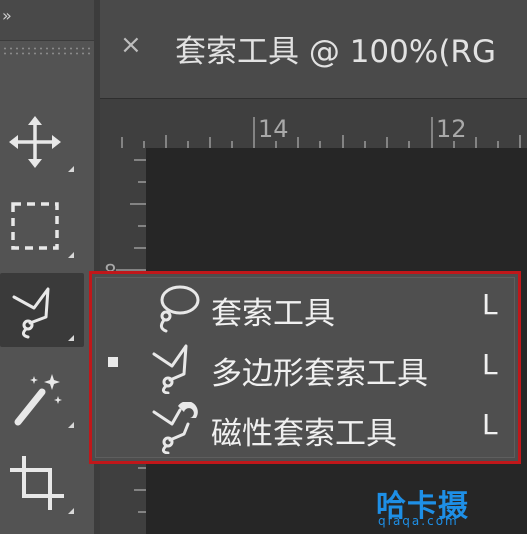 The image size is (527, 534). What do you see at coordinates (7, 15) in the screenshot?
I see `expand-panel-icon: »` at bounding box center [7, 15].